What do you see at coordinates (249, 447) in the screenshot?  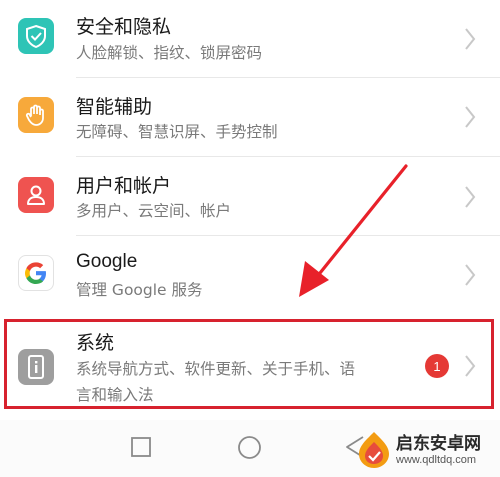 I see `home-button` at bounding box center [249, 447].